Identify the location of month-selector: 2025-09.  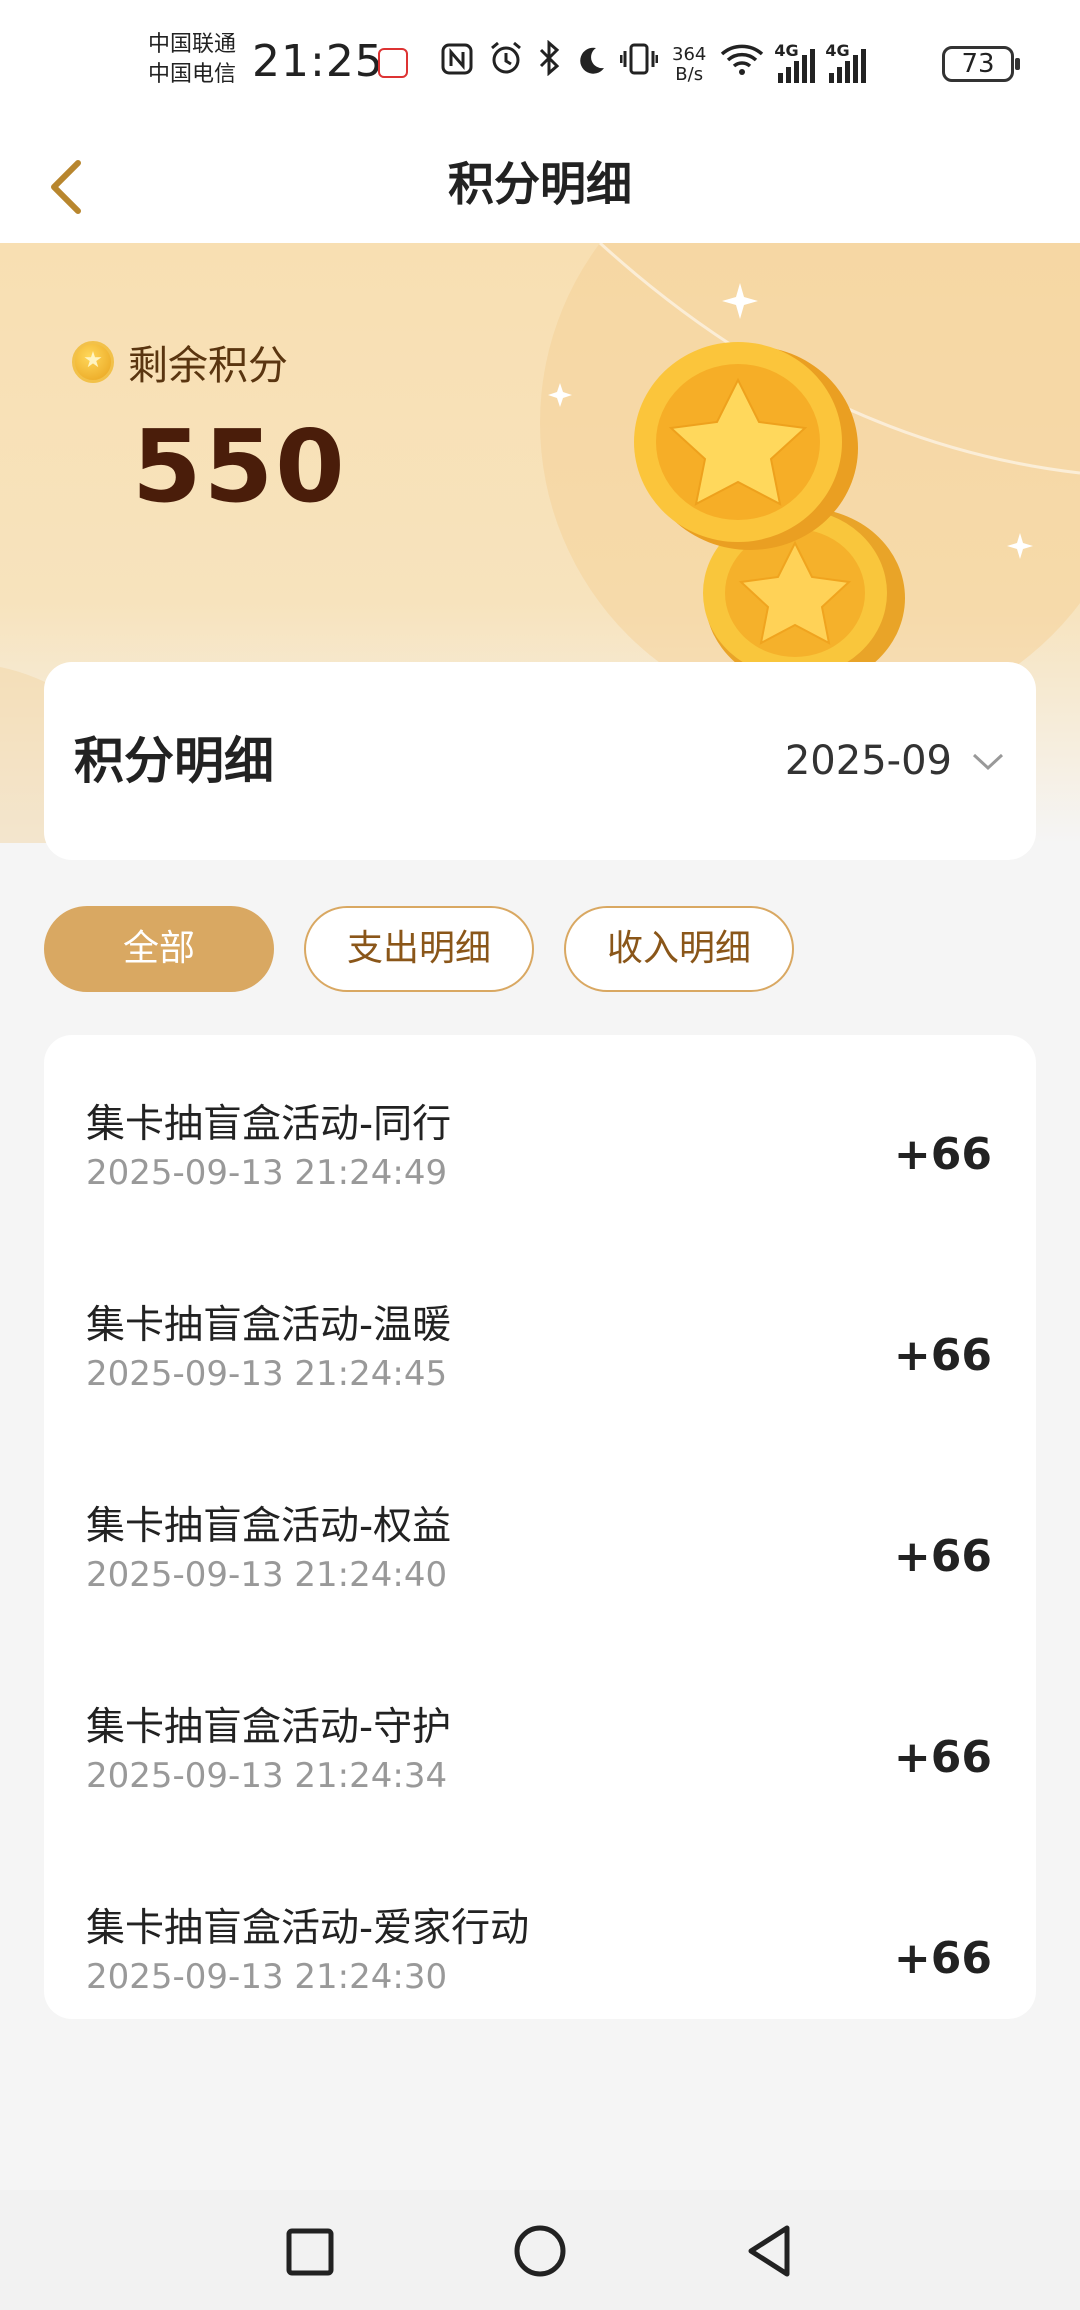
(895, 761).